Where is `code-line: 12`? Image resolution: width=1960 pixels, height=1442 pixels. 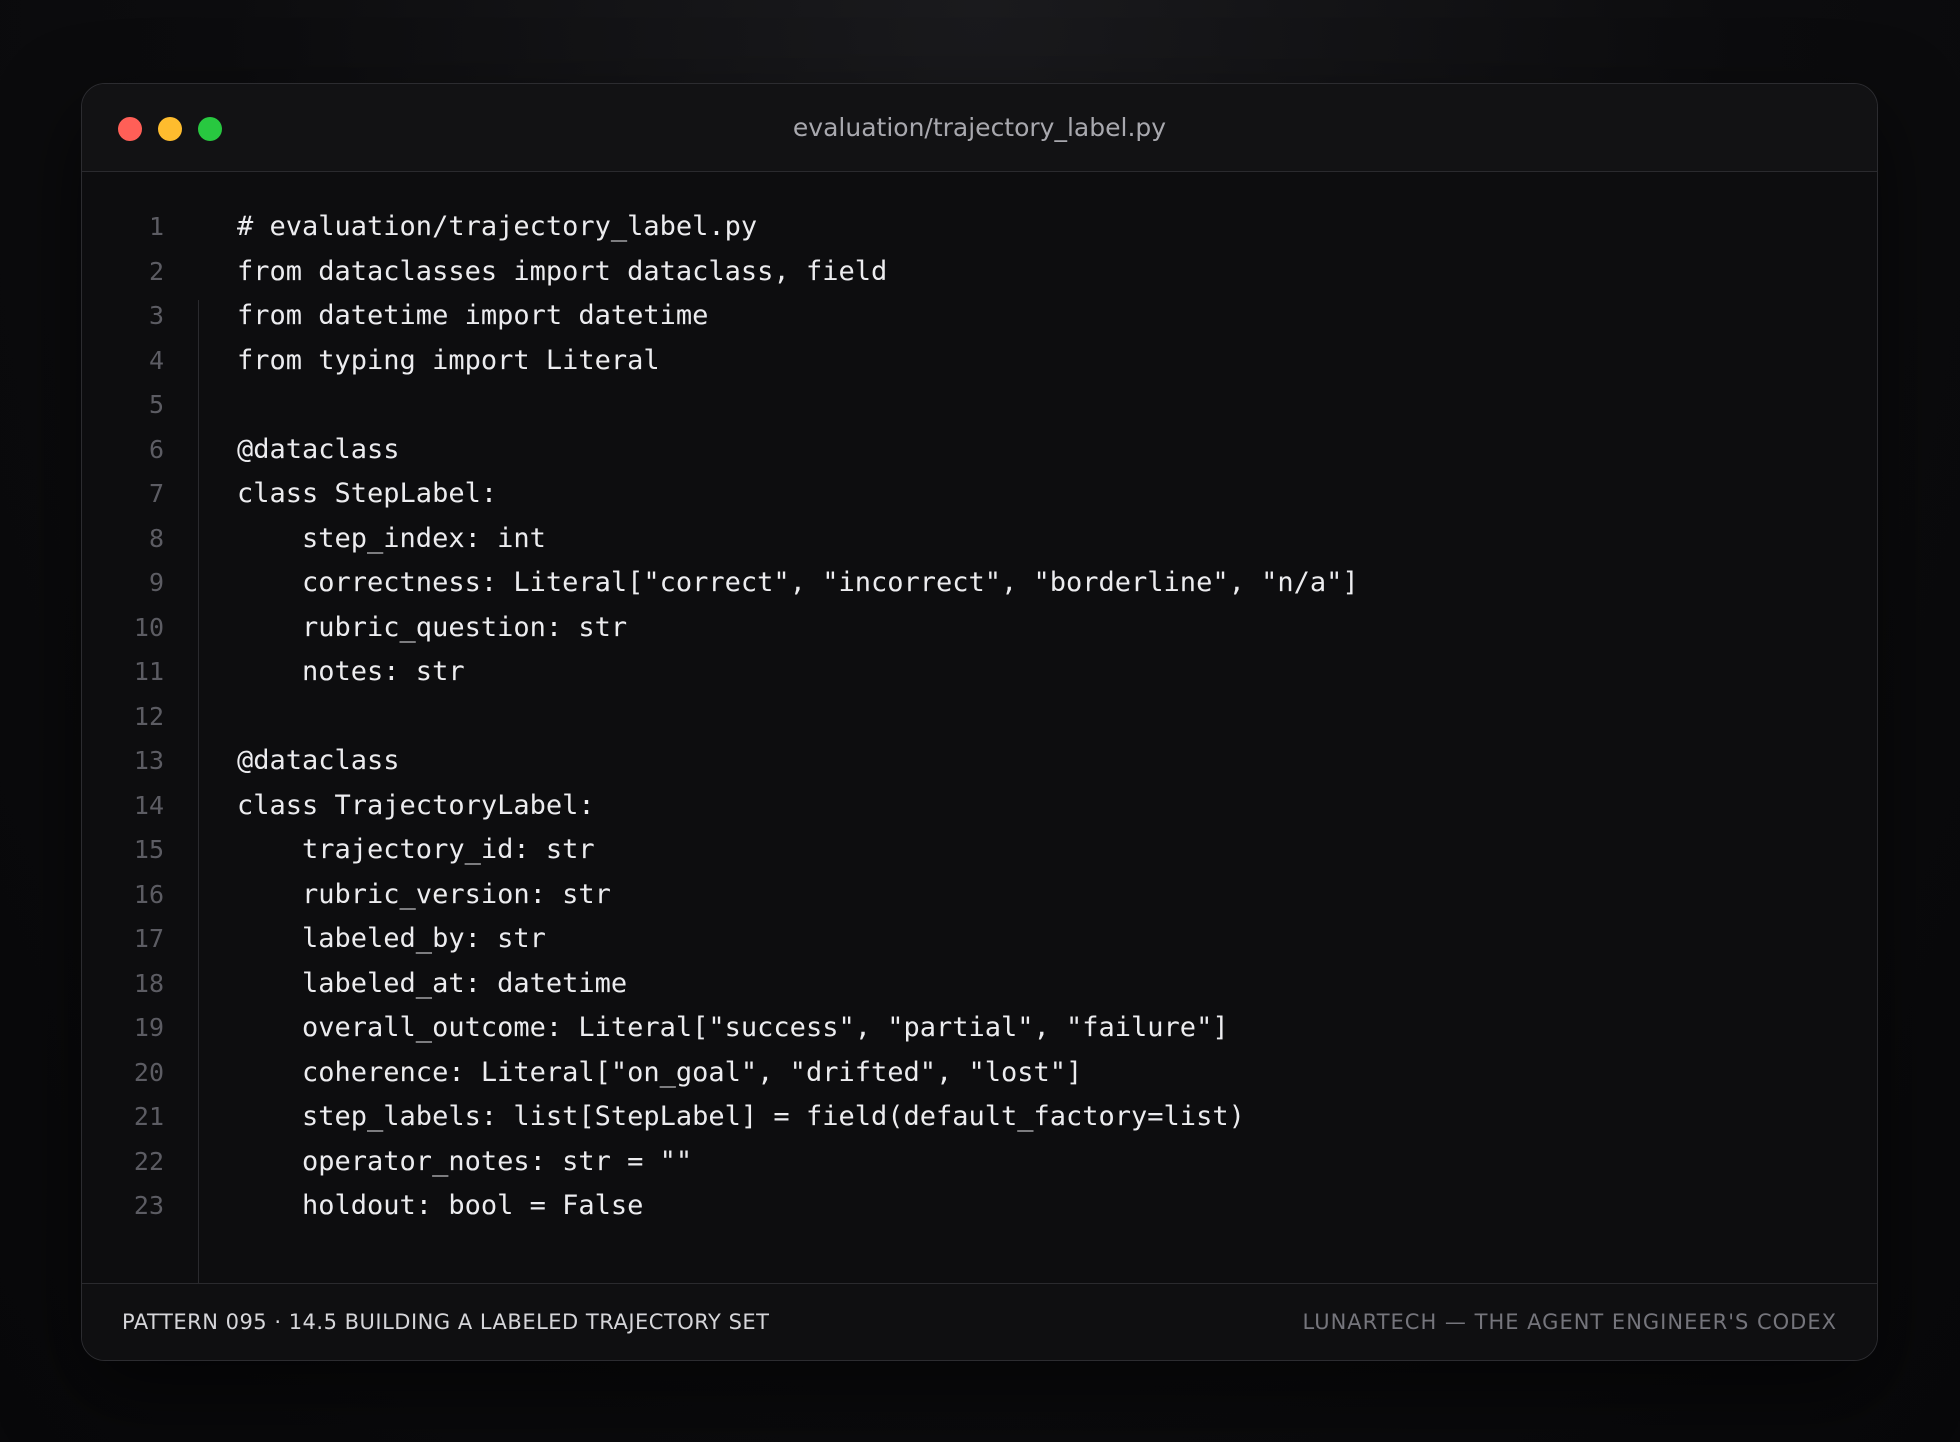 code-line: 12 is located at coordinates (932, 717).